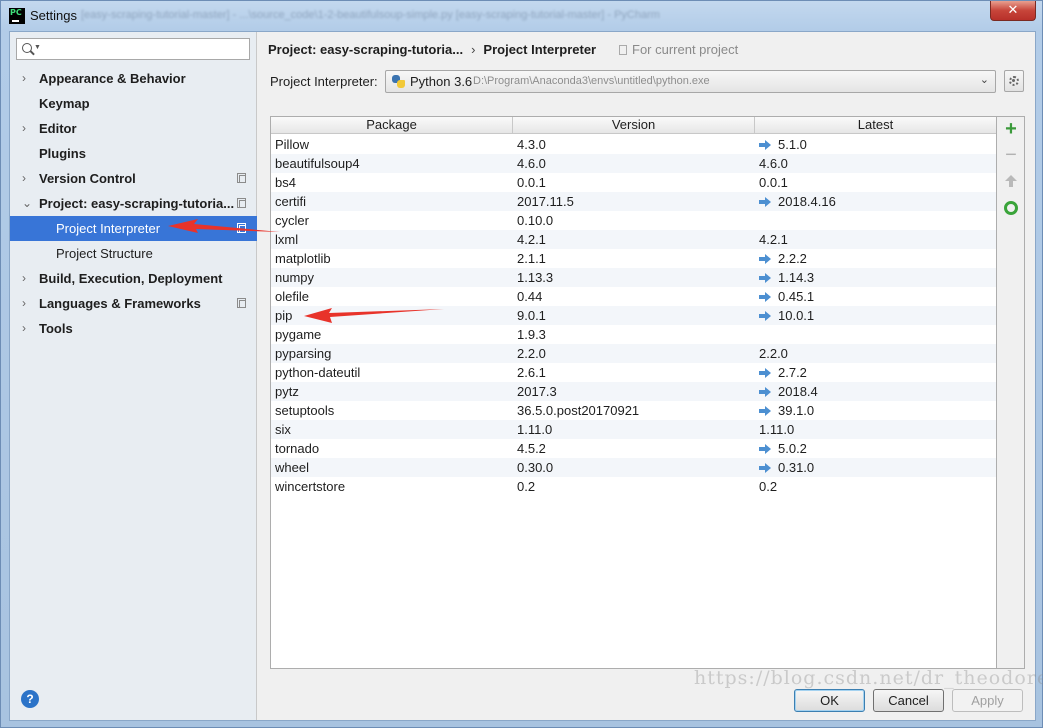 The height and width of the screenshot is (728, 1043). I want to click on upgrade-available-icon, so click(765, 297).